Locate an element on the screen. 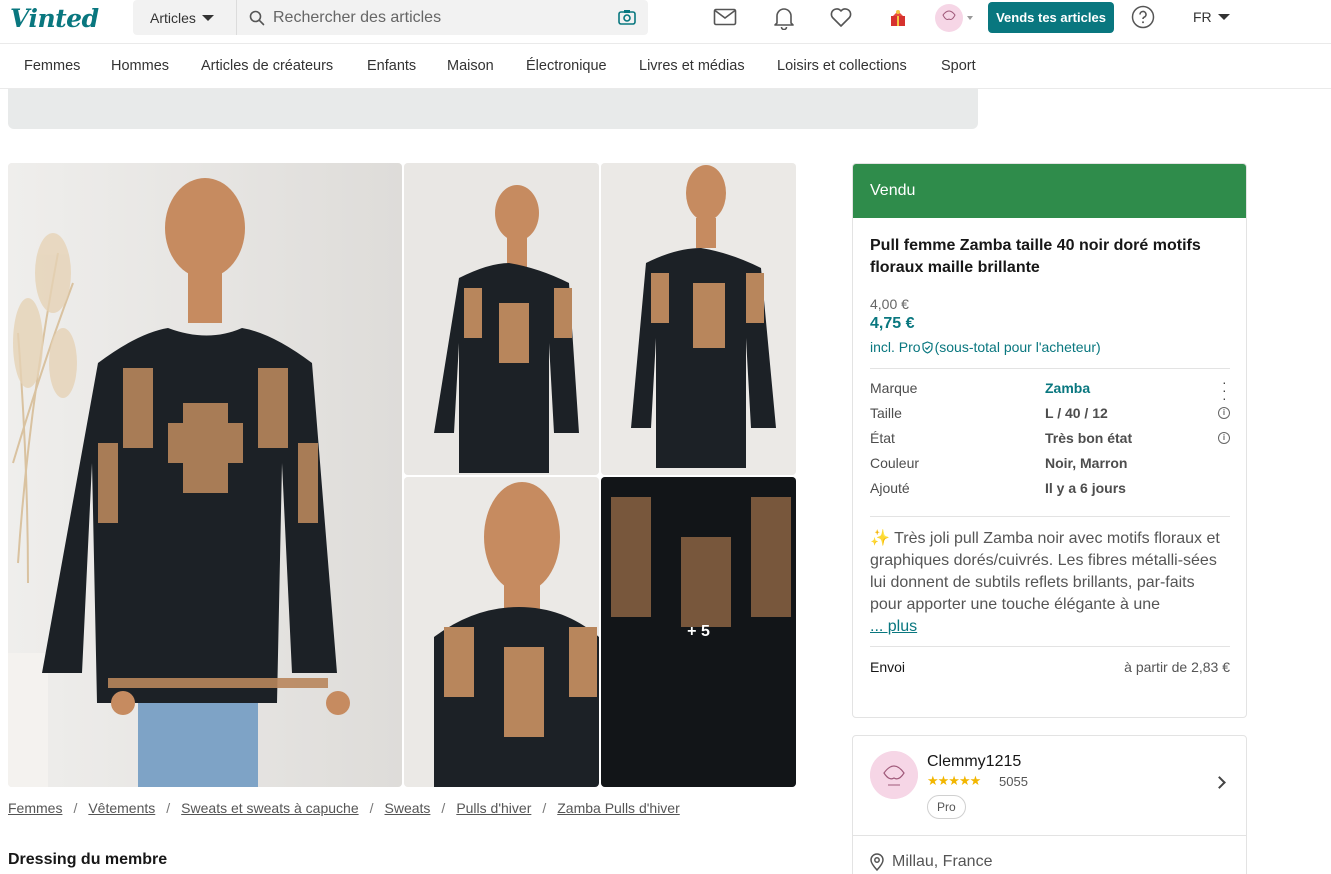 Image resolution: width=1331 pixels, height=874 pixels. location-pin-icon is located at coordinates (877, 862).